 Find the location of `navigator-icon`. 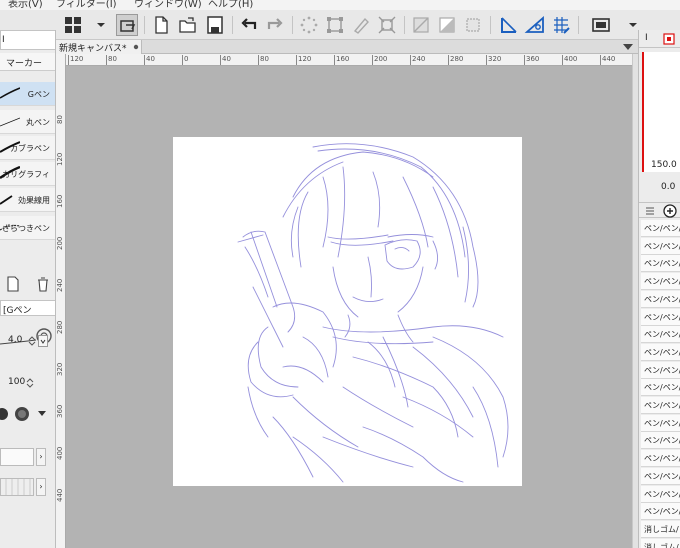

navigator-icon is located at coordinates (669, 39).